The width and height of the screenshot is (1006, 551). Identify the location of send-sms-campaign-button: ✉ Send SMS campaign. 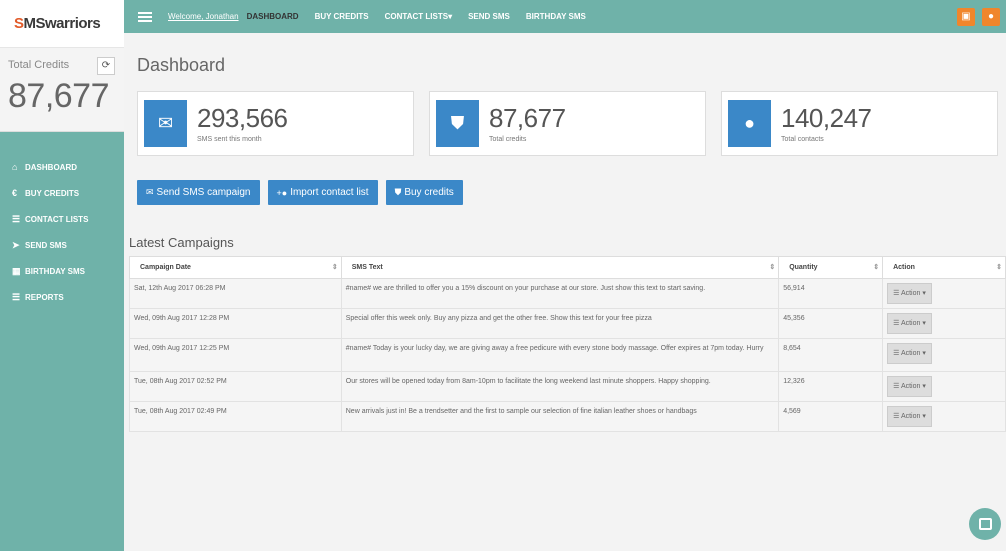
(198, 192).